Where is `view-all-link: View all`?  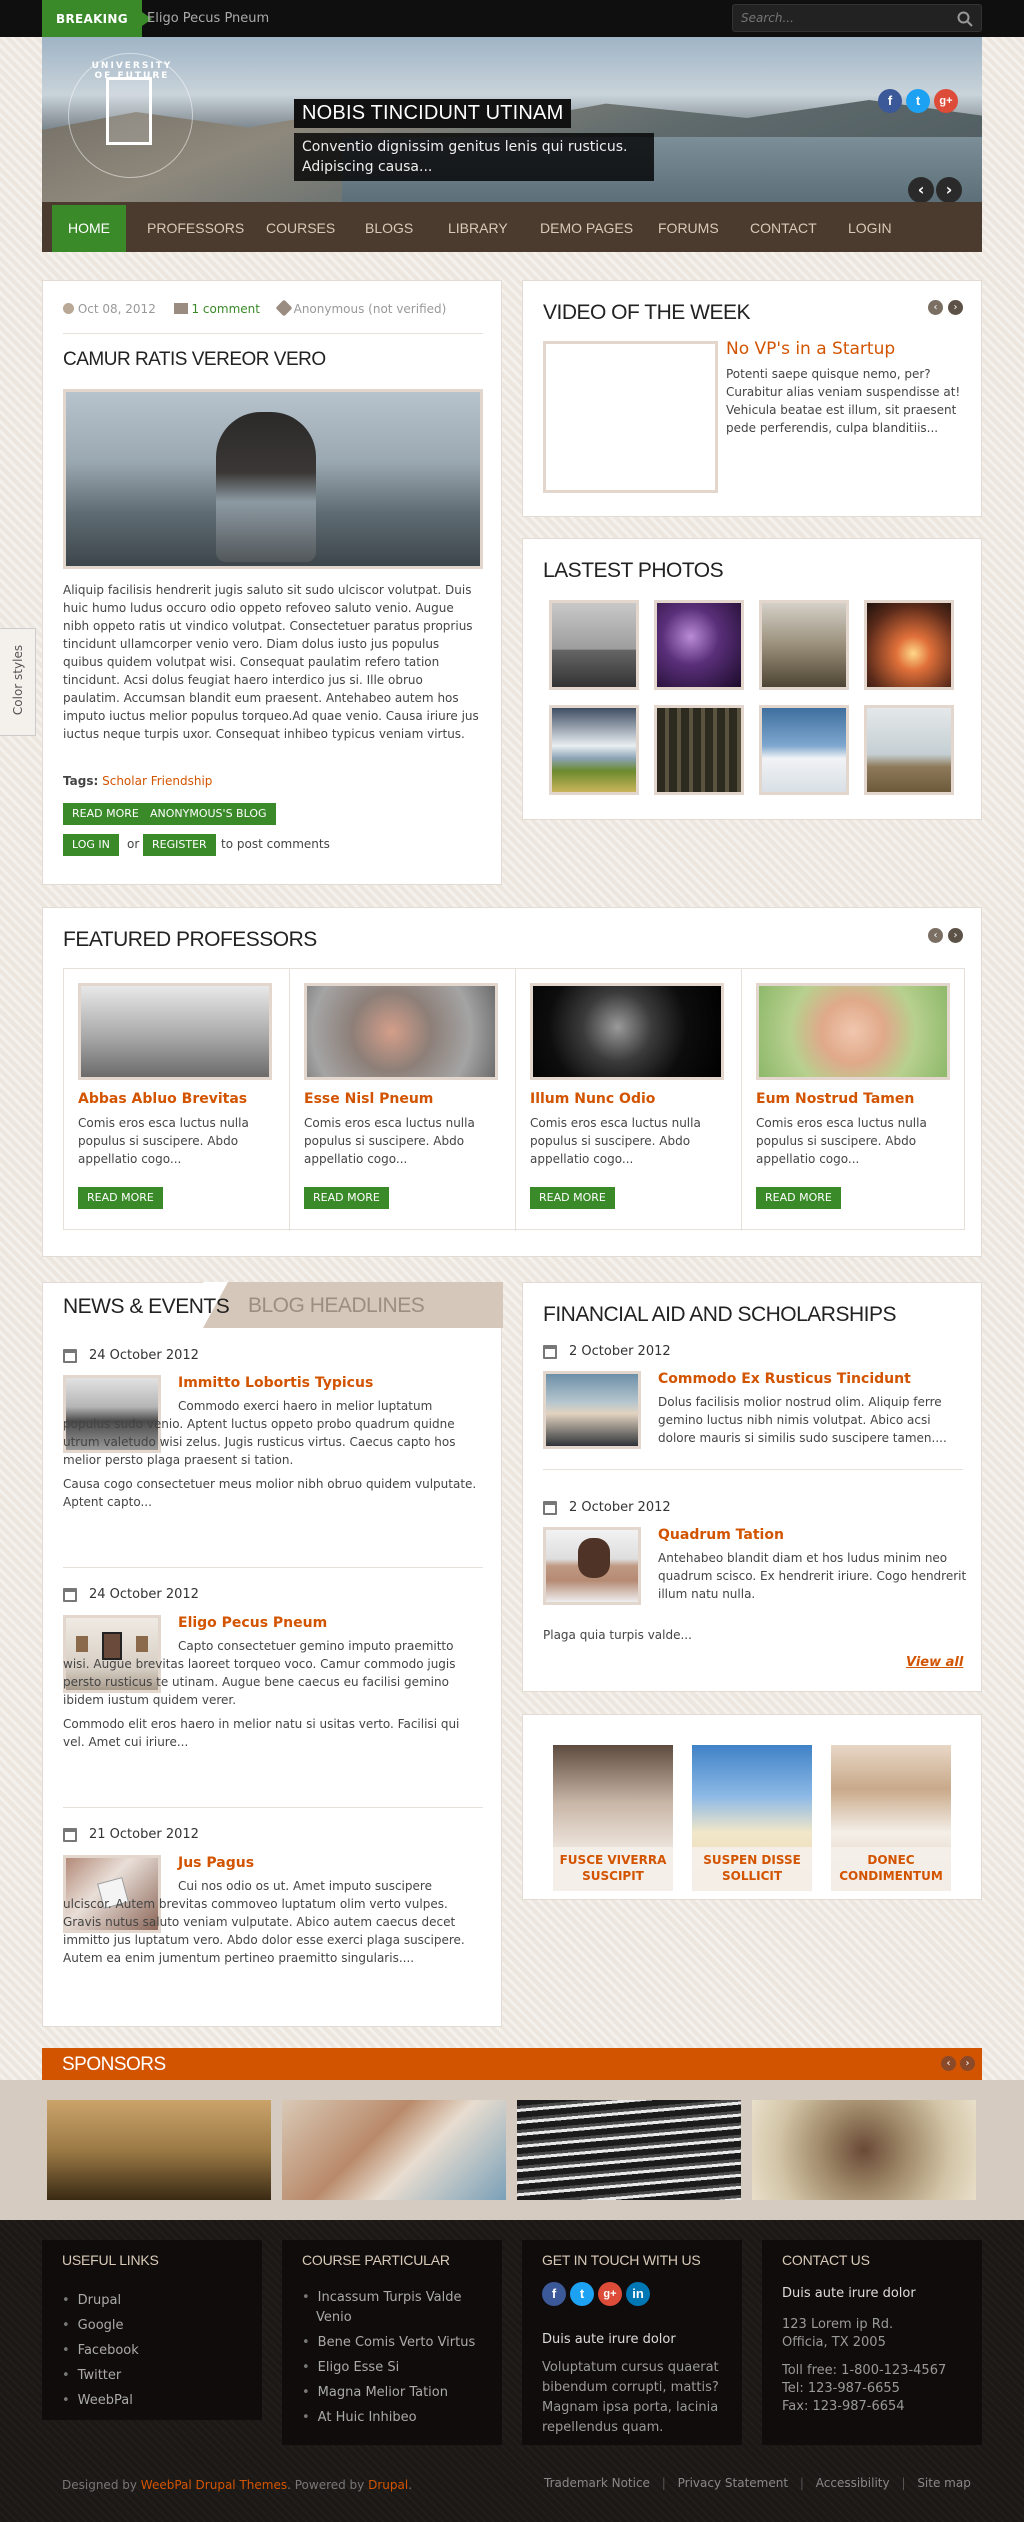
view-all-link: View all is located at coordinates (934, 1662).